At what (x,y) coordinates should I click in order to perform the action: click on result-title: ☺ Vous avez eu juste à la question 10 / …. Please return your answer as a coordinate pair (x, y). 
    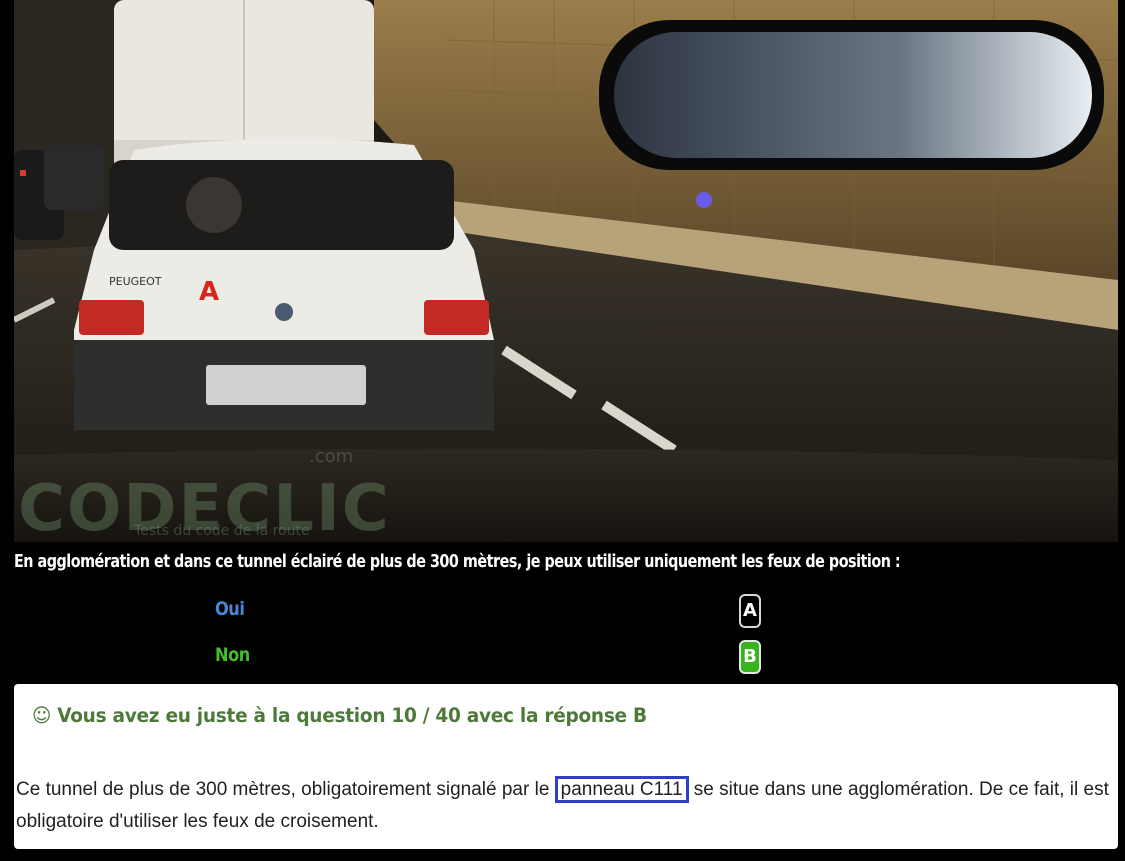
    Looking at the image, I should click on (339, 715).